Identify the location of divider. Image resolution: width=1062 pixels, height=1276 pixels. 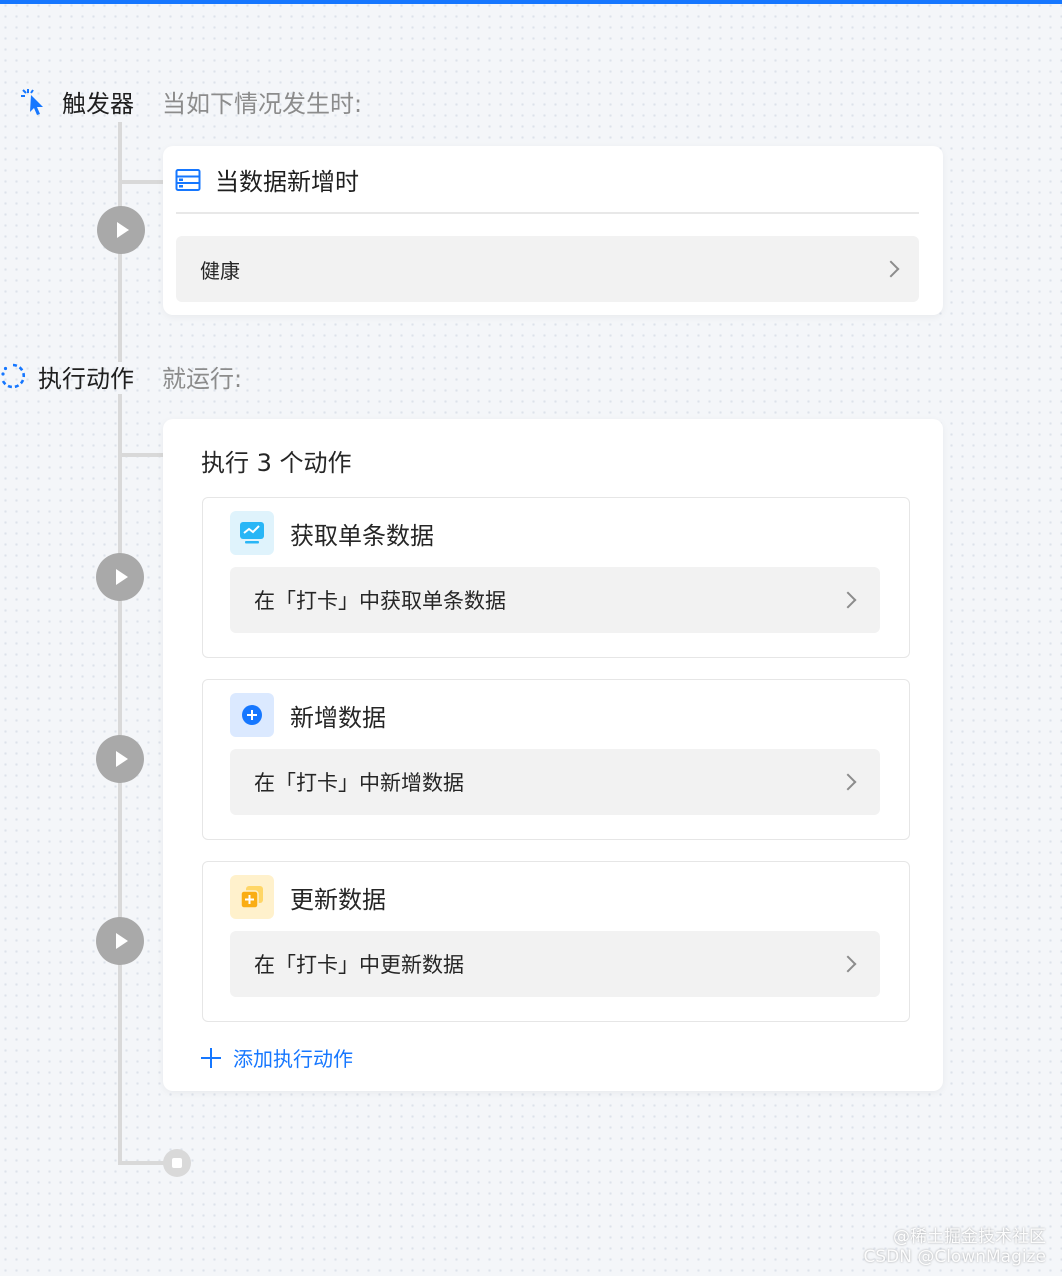
(547, 213).